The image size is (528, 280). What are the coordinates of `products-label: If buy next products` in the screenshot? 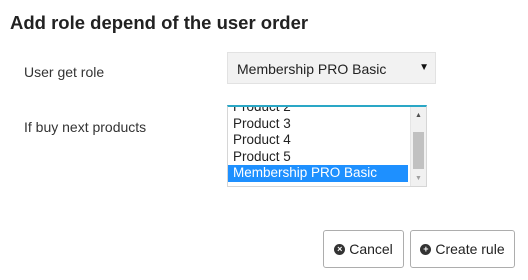 It's located at (85, 127).